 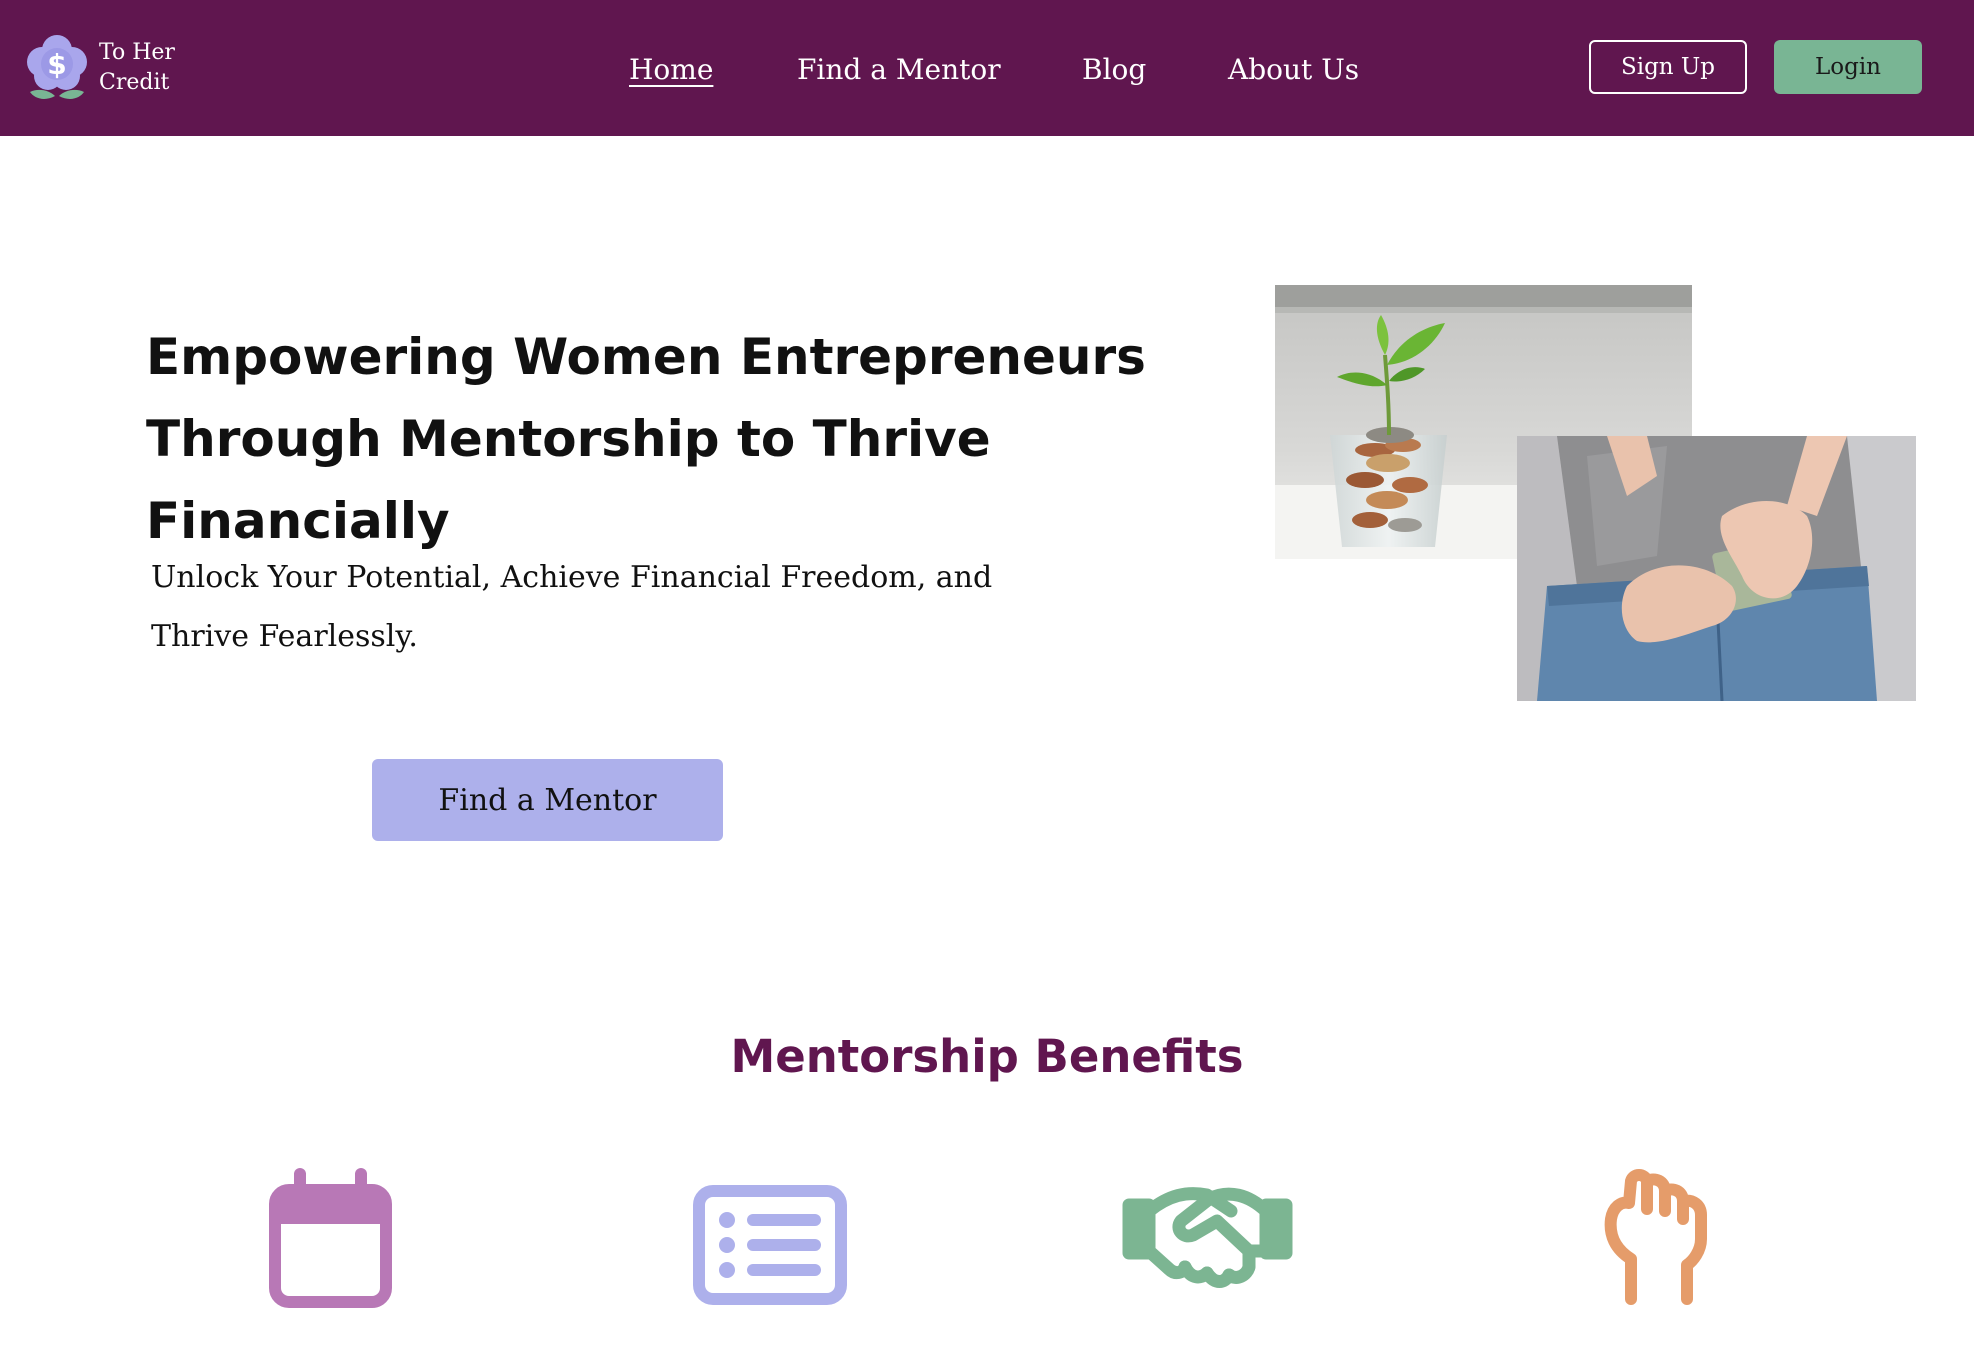 What do you see at coordinates (137, 52) in the screenshot?
I see `brand-line-1: To Her` at bounding box center [137, 52].